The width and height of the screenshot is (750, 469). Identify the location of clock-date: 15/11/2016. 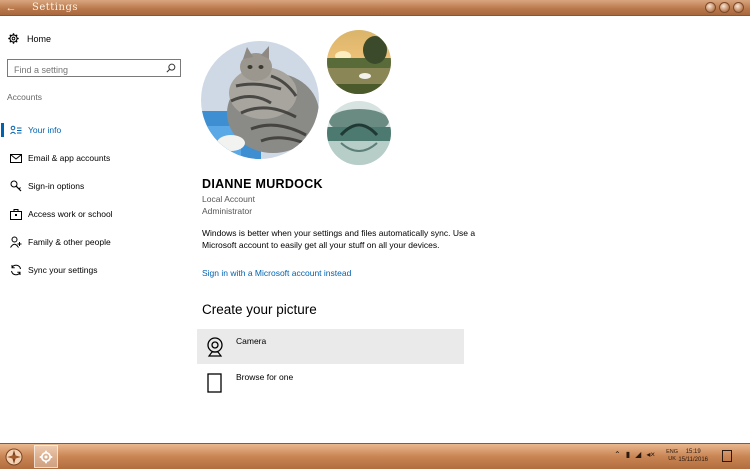
(693, 460).